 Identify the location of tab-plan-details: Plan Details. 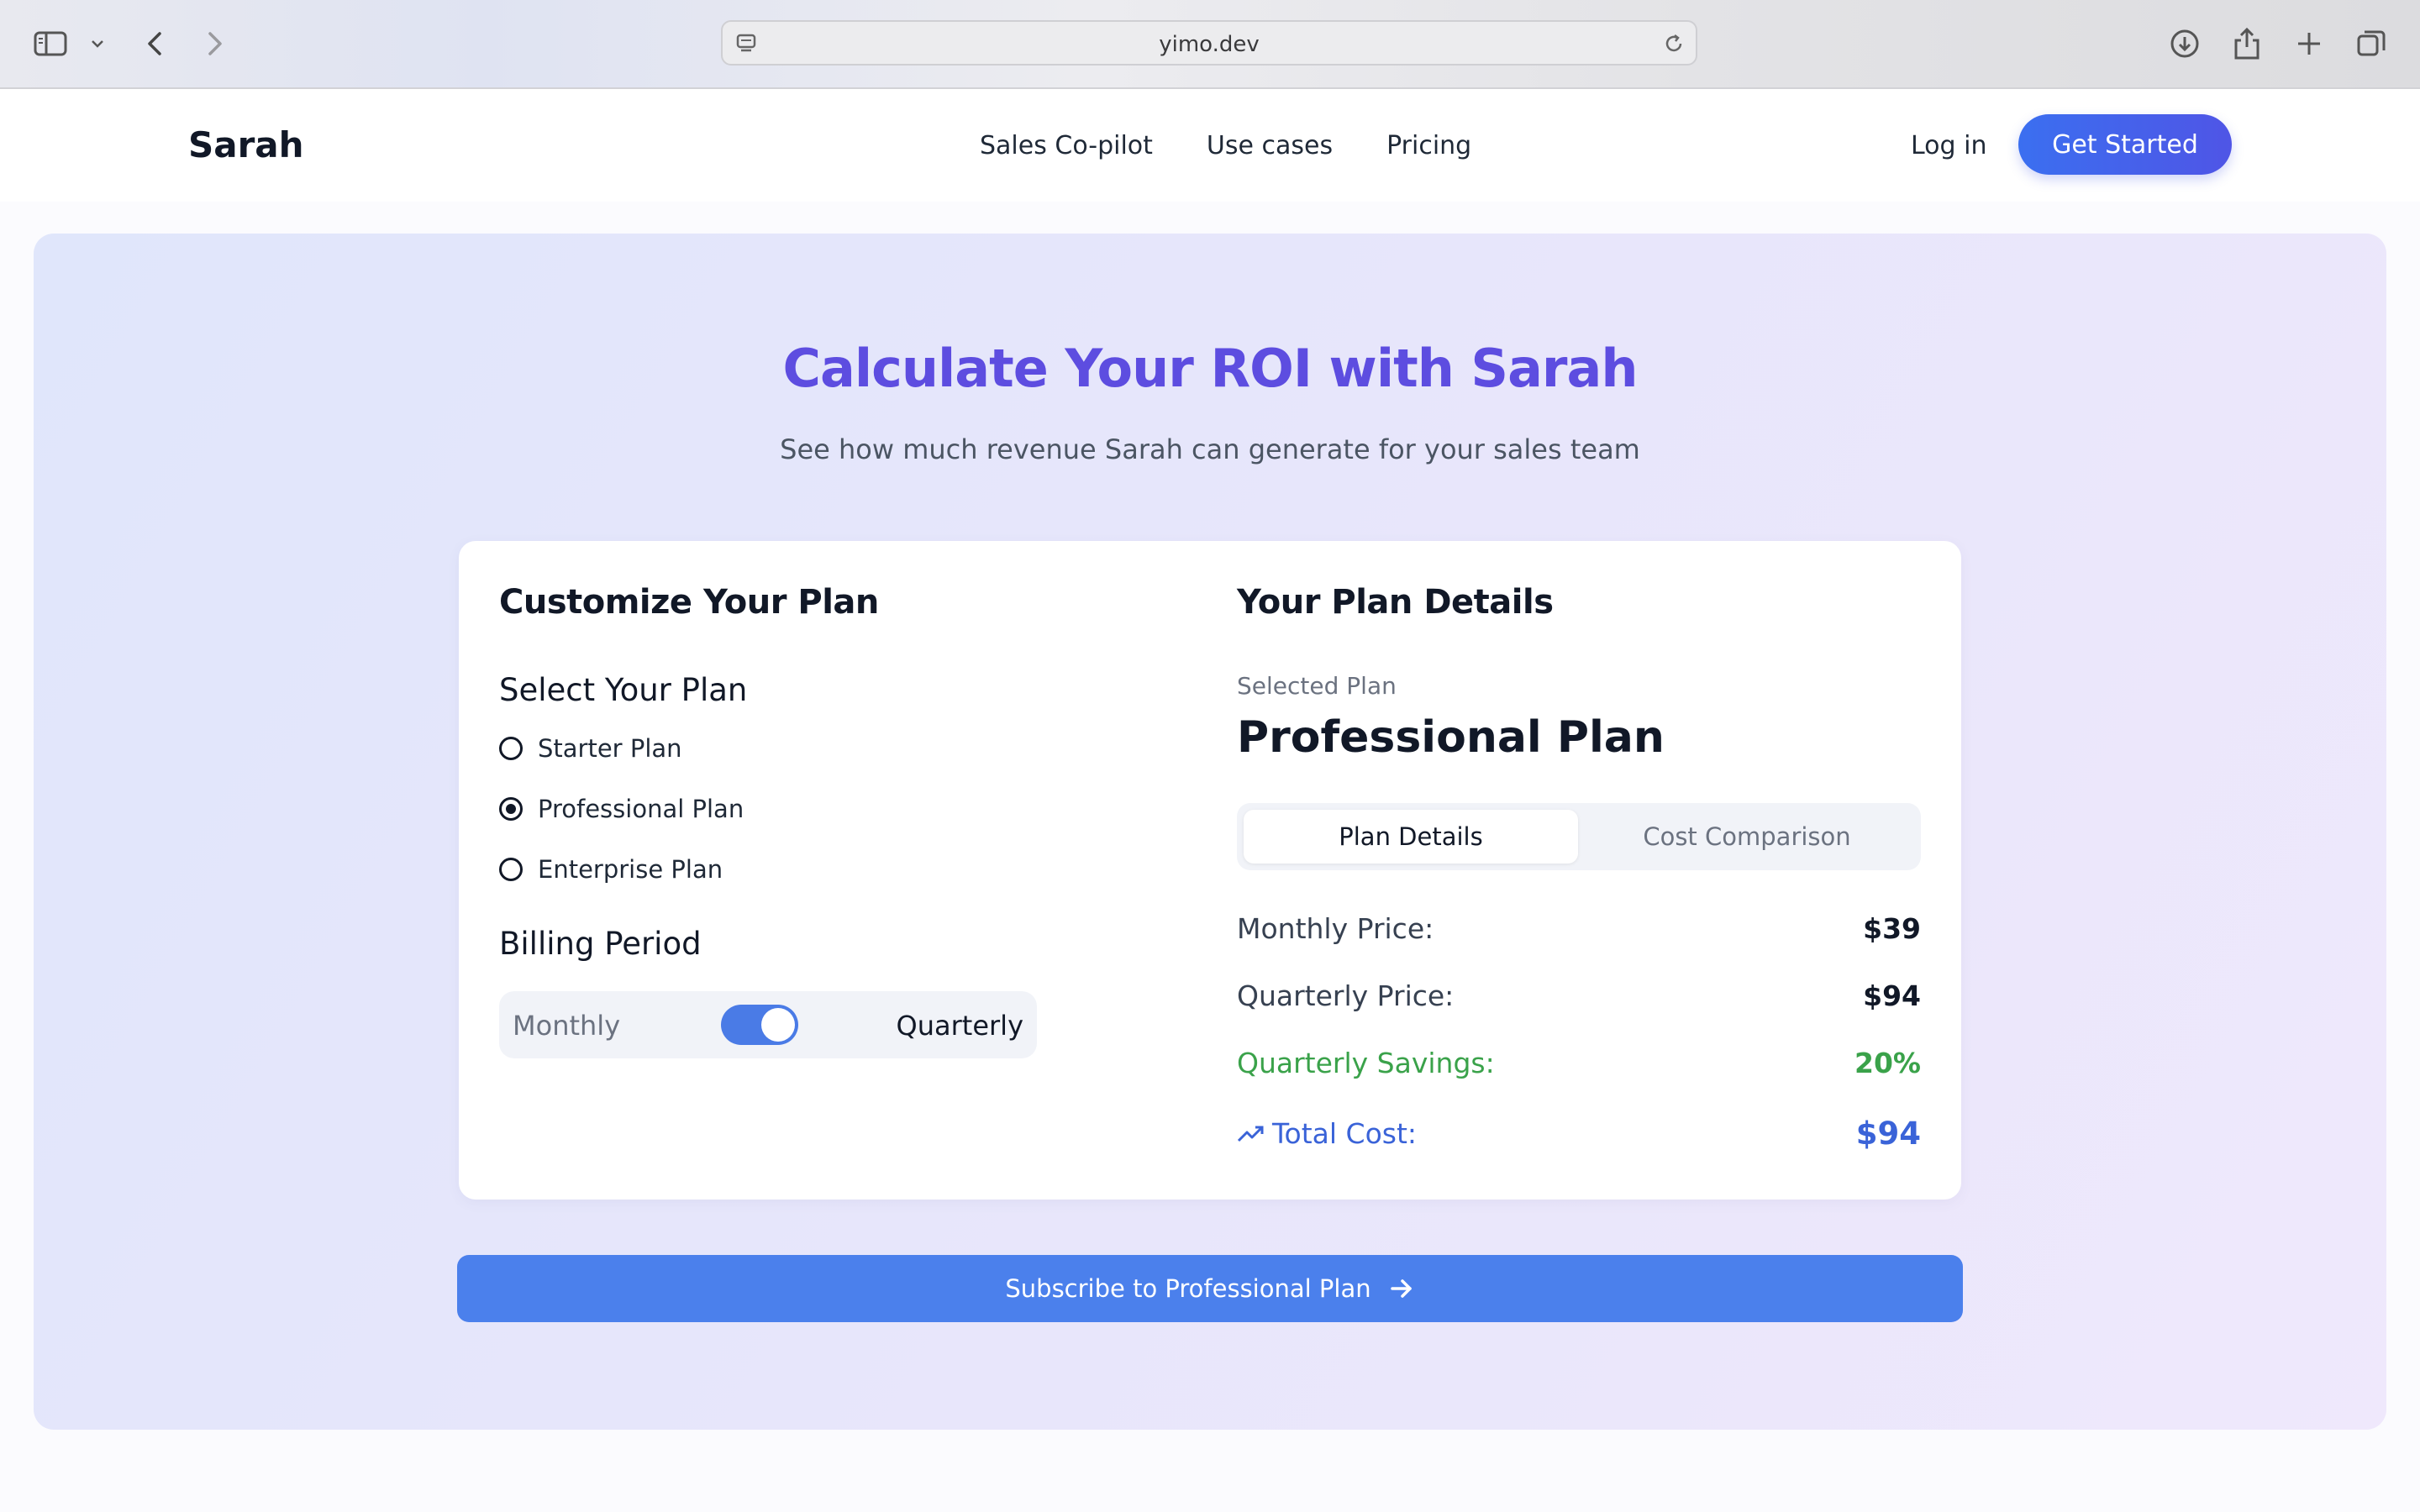
(1411, 837).